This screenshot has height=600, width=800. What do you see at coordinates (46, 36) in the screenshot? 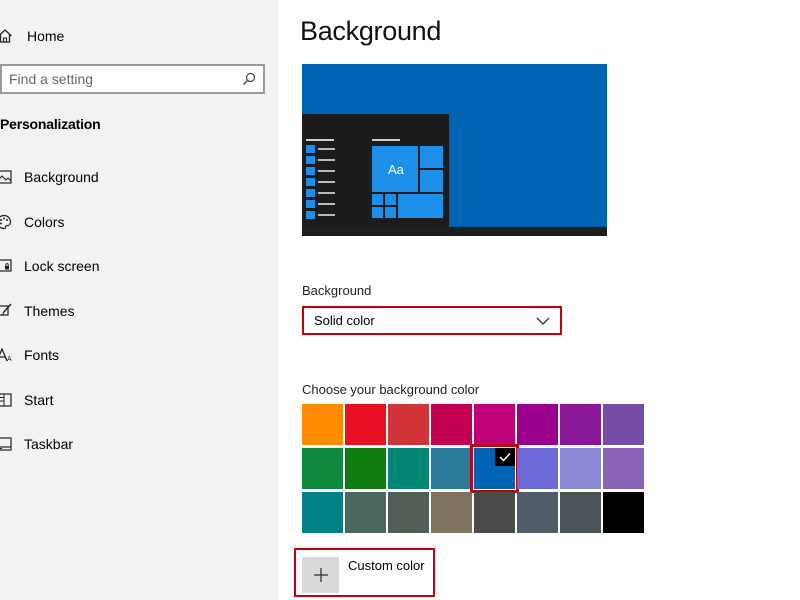
I see `nav-home-label: Home` at bounding box center [46, 36].